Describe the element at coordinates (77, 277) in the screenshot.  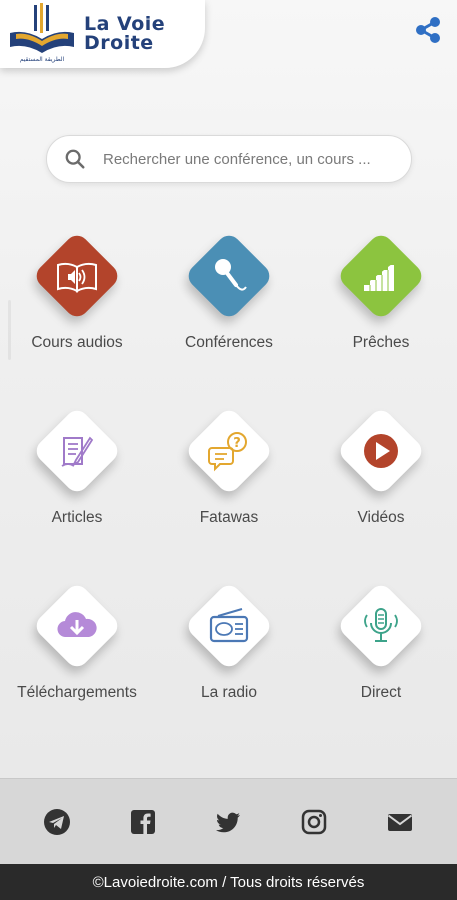
I see `book-audio-icon` at that location.